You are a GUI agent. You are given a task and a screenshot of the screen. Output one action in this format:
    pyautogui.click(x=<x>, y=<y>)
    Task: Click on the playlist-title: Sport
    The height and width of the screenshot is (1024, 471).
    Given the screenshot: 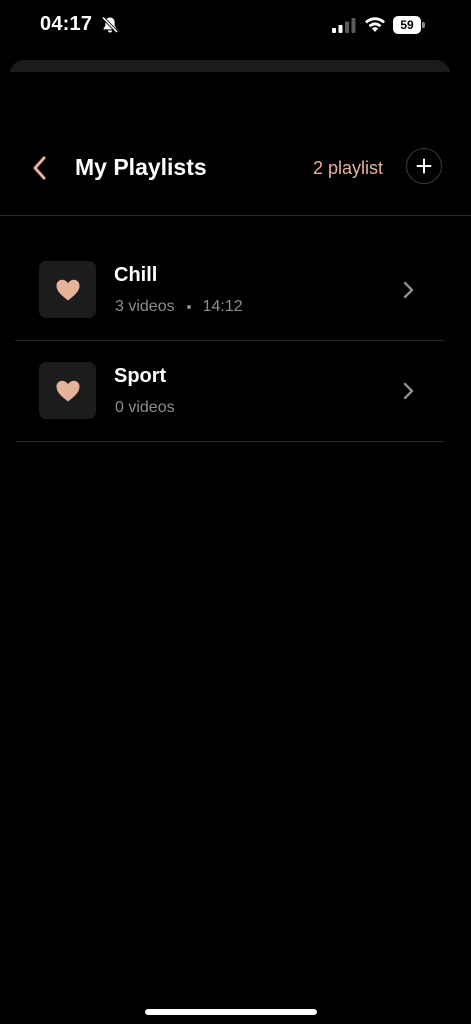 What is the action you would take?
    pyautogui.click(x=140, y=376)
    